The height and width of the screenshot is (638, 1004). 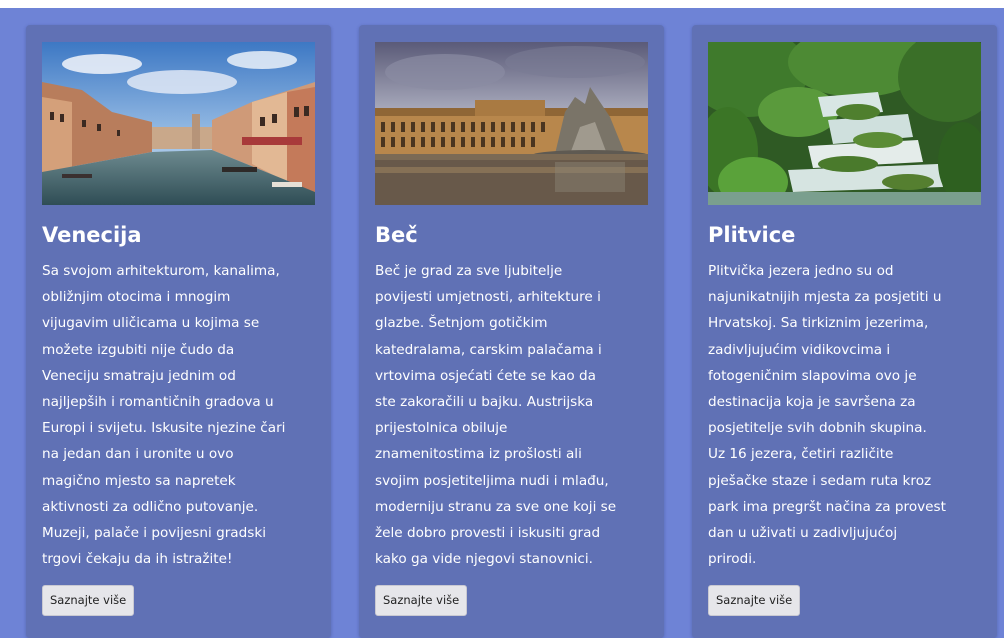 What do you see at coordinates (844, 123) in the screenshot?
I see `plitvice-waterfall-image` at bounding box center [844, 123].